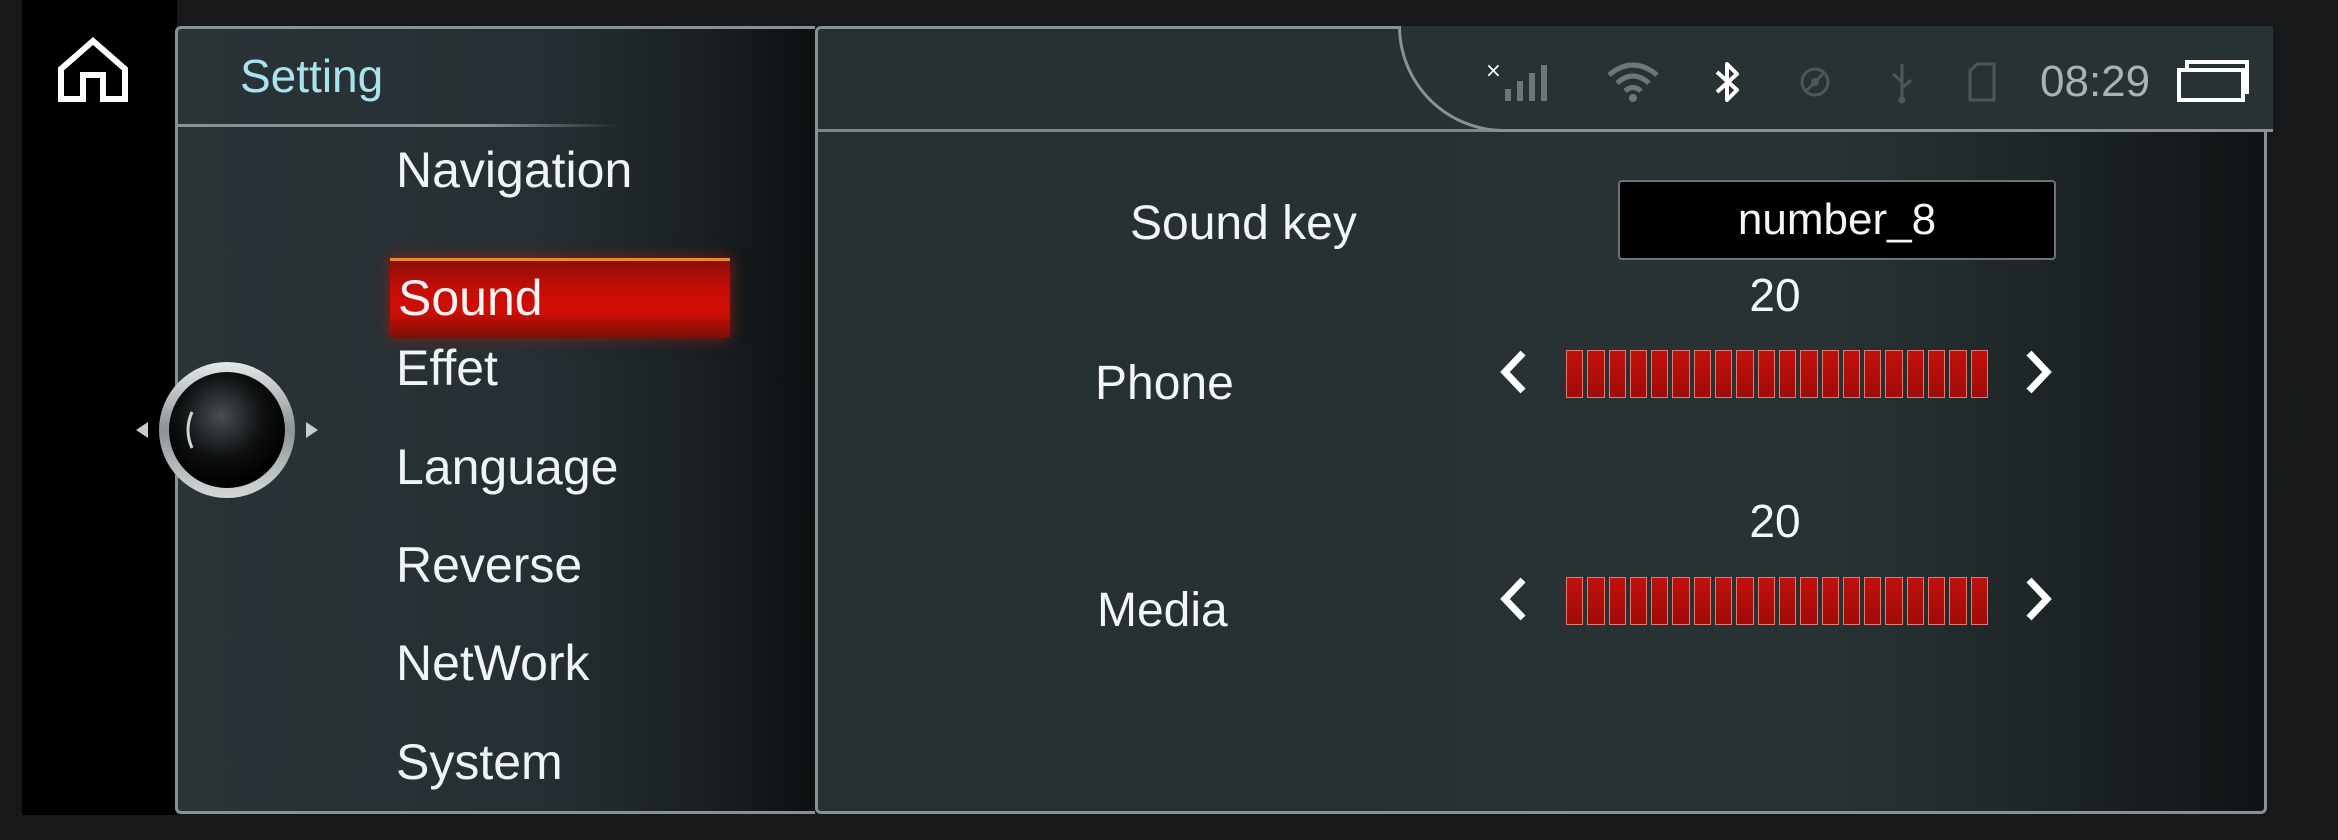 The width and height of the screenshot is (2338, 840). I want to click on sound-key-field: number_8, so click(1837, 220).